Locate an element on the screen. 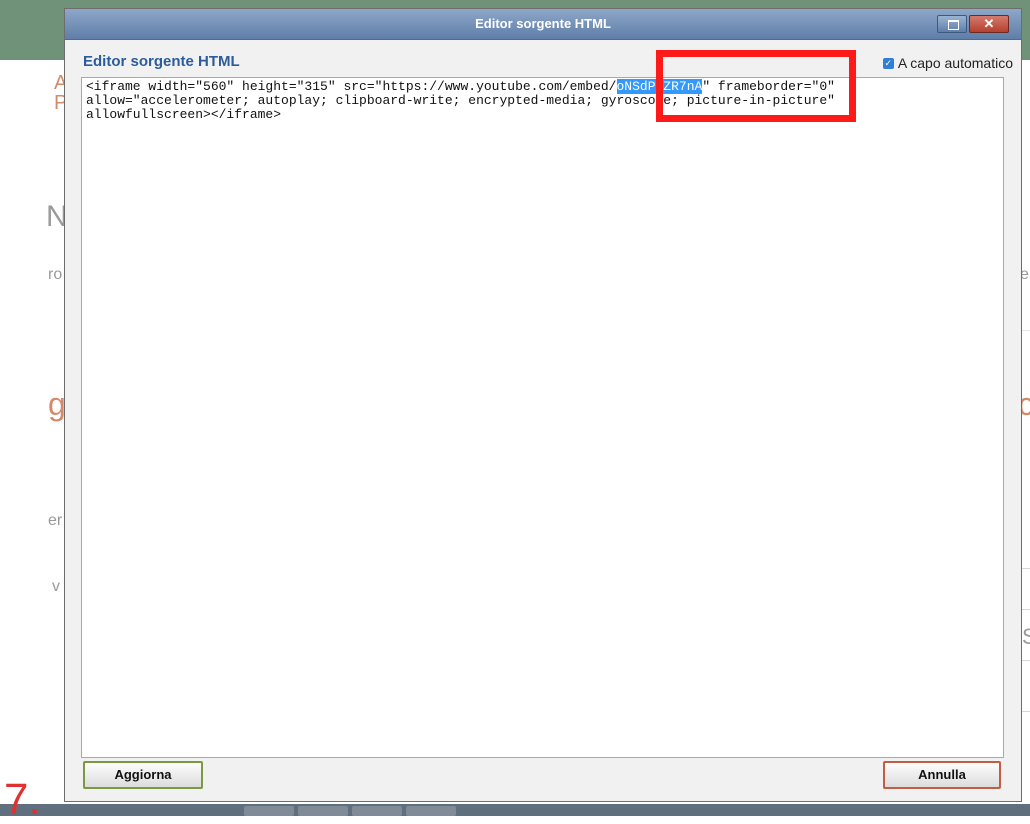  checkbox-checked-icon: ✓ is located at coordinates (888, 63).